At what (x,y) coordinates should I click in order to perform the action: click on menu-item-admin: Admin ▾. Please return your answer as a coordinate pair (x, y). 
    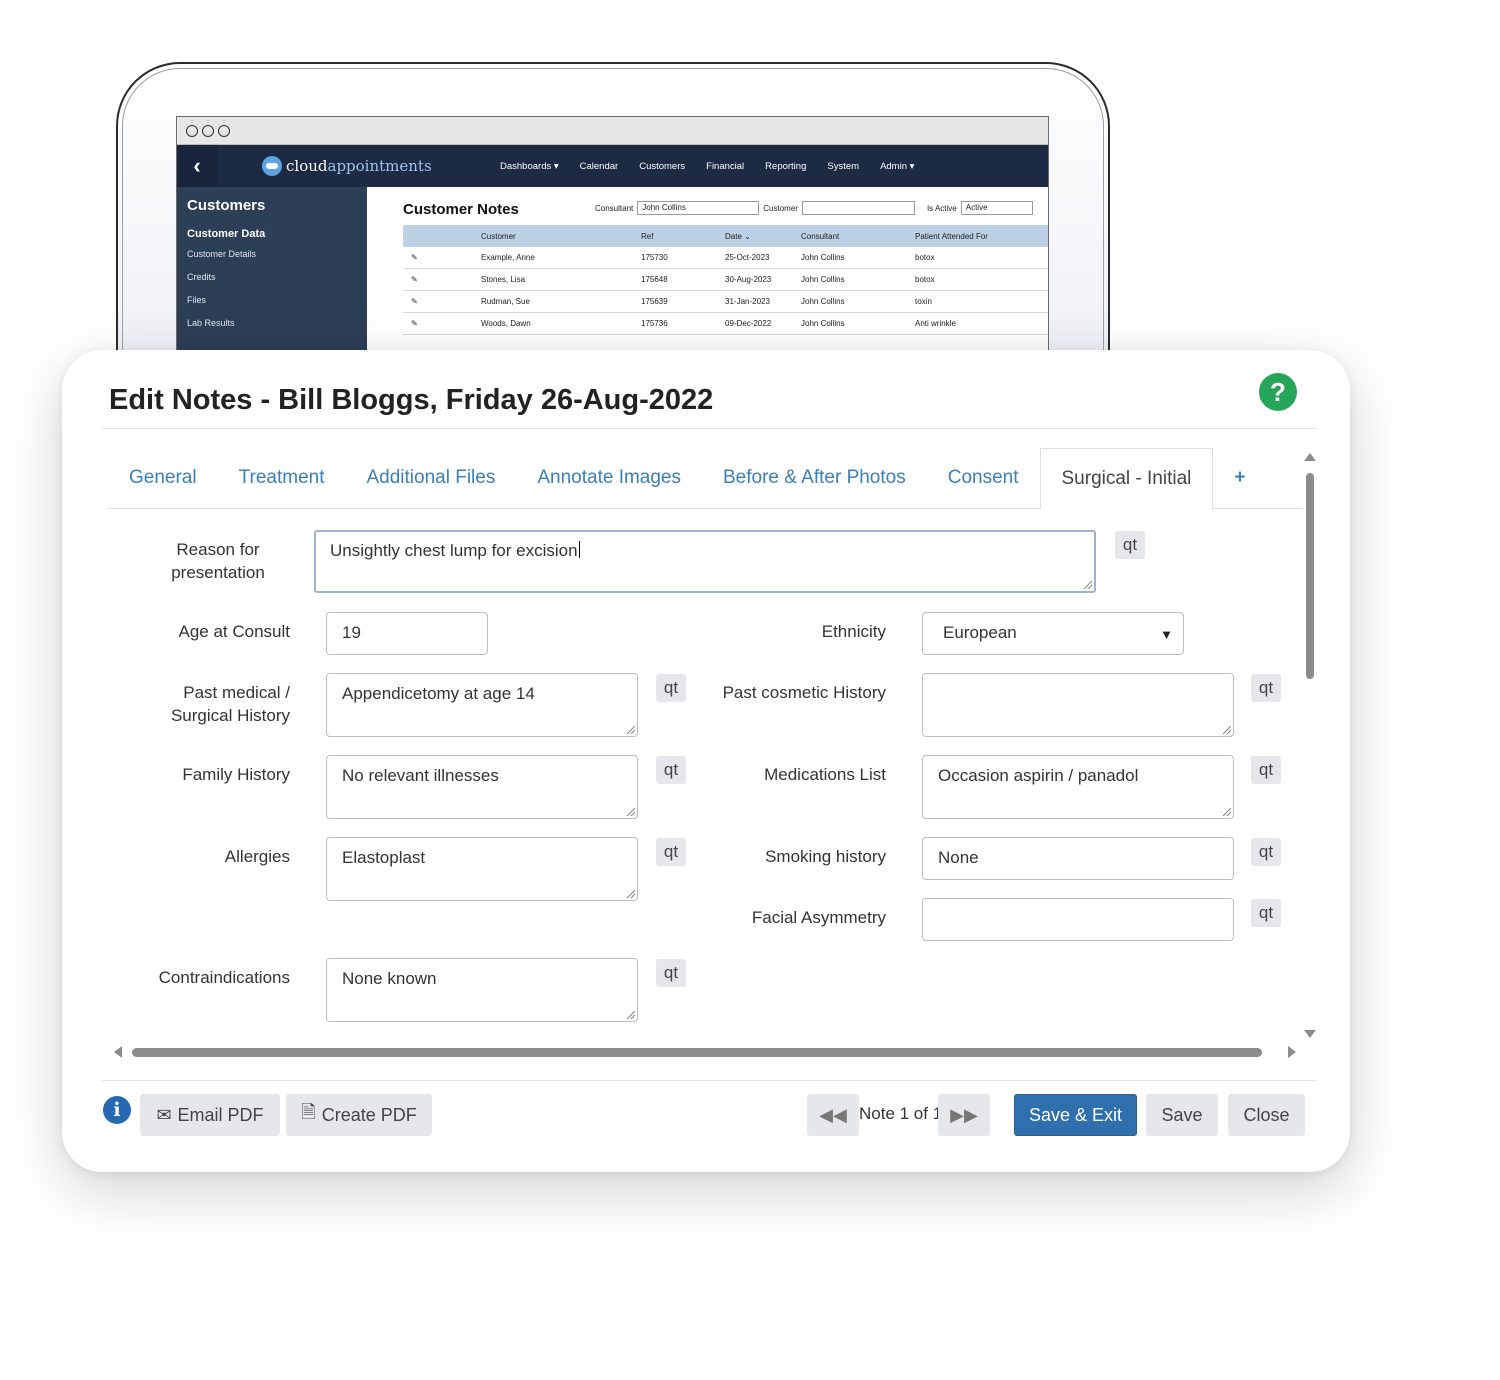
    Looking at the image, I should click on (897, 166).